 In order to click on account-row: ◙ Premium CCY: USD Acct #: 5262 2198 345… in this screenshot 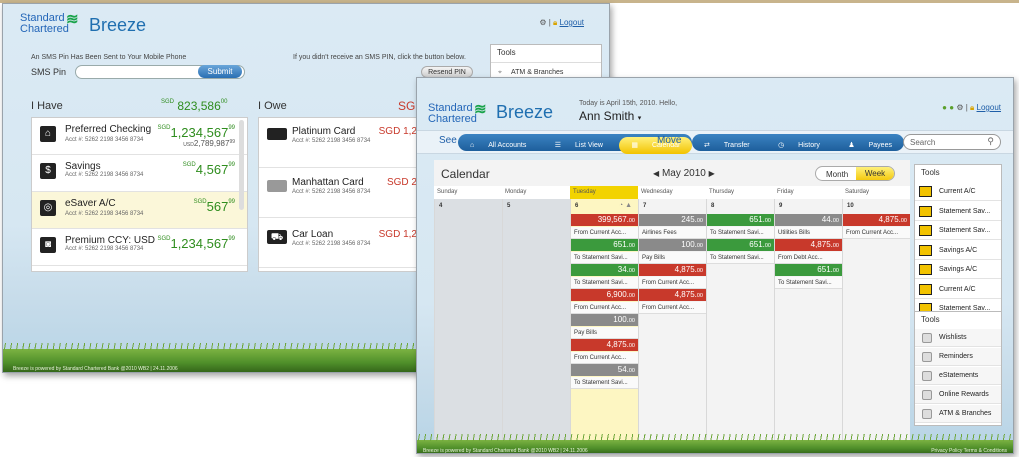, I will do `click(139, 247)`.